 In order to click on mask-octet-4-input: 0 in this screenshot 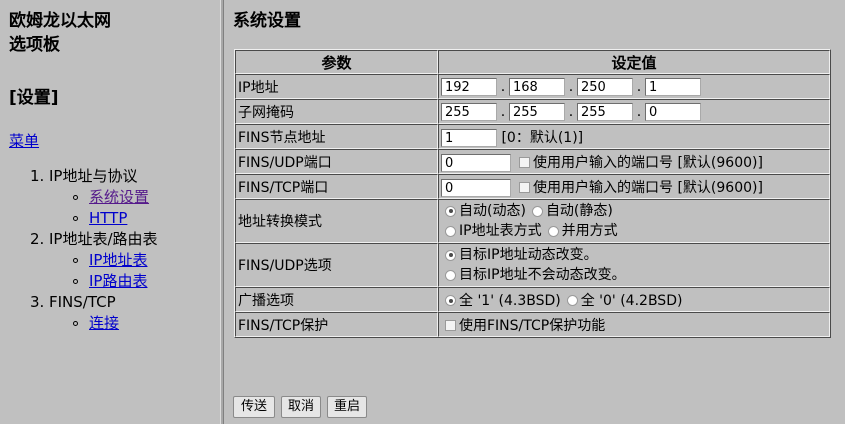, I will do `click(673, 111)`.